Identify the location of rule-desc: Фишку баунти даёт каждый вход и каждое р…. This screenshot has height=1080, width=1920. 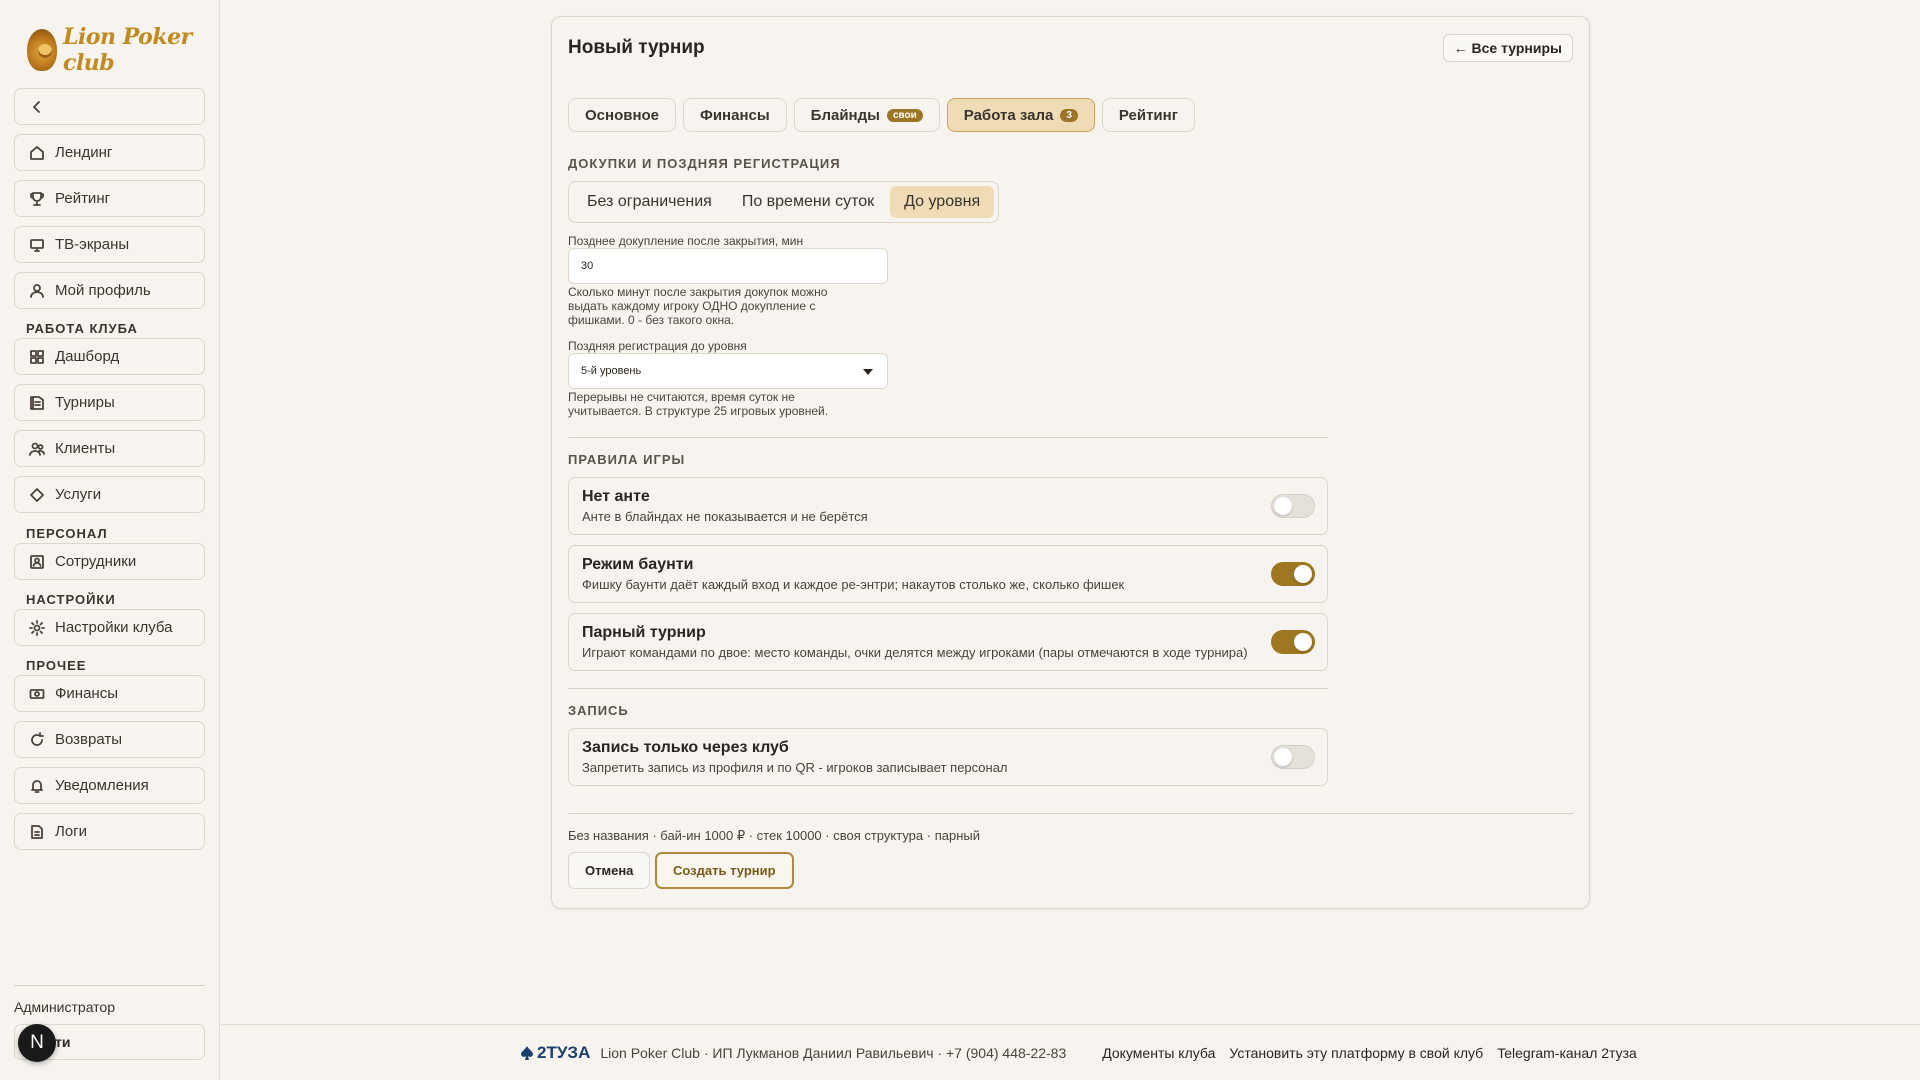
(853, 584).